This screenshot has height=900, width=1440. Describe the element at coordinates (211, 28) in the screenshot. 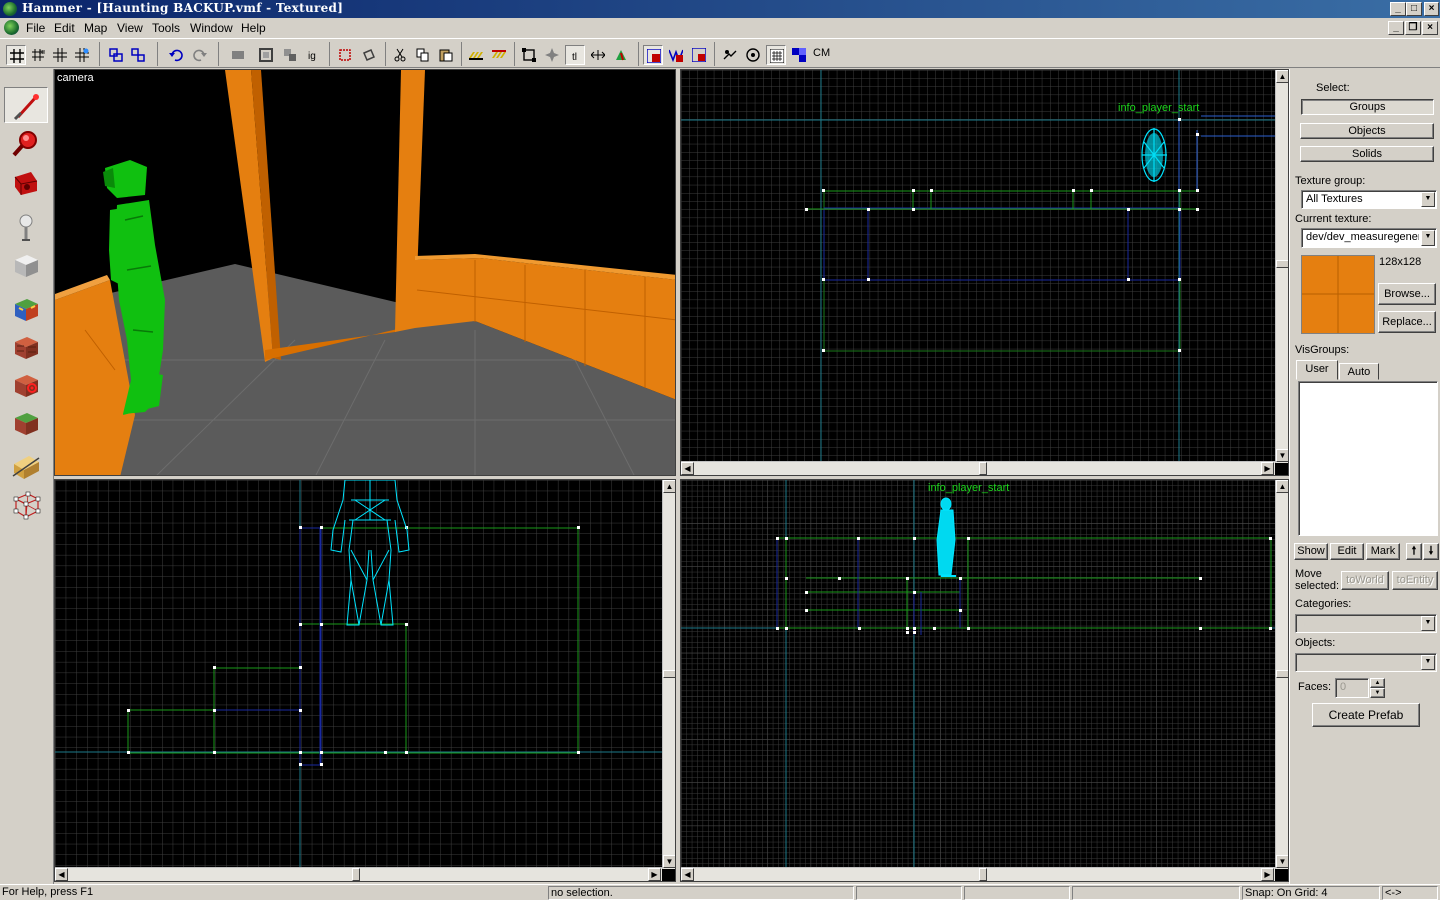

I see `menu-window: Window` at that location.